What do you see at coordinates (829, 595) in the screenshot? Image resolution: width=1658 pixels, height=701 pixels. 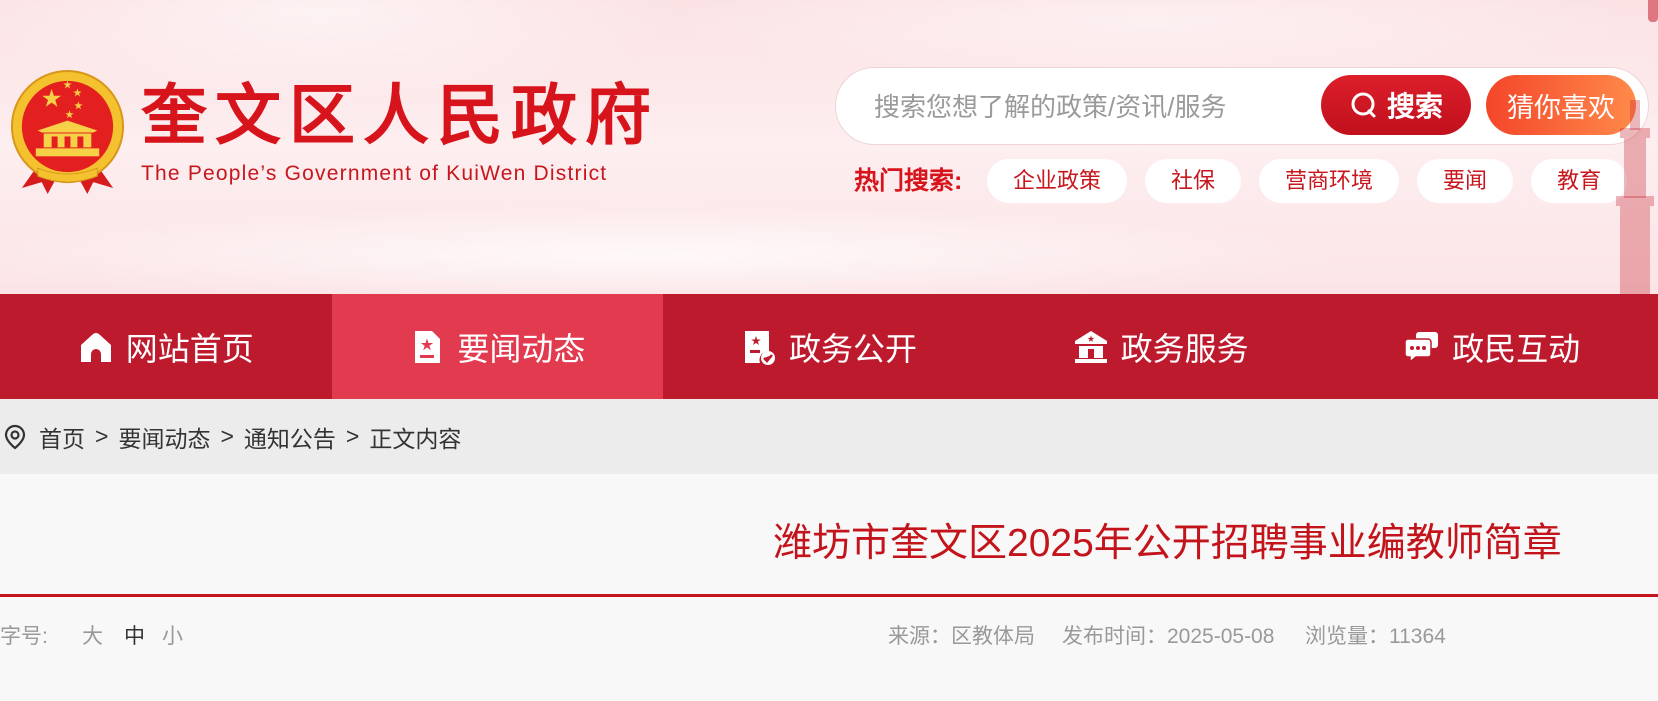 I see `title-divider` at bounding box center [829, 595].